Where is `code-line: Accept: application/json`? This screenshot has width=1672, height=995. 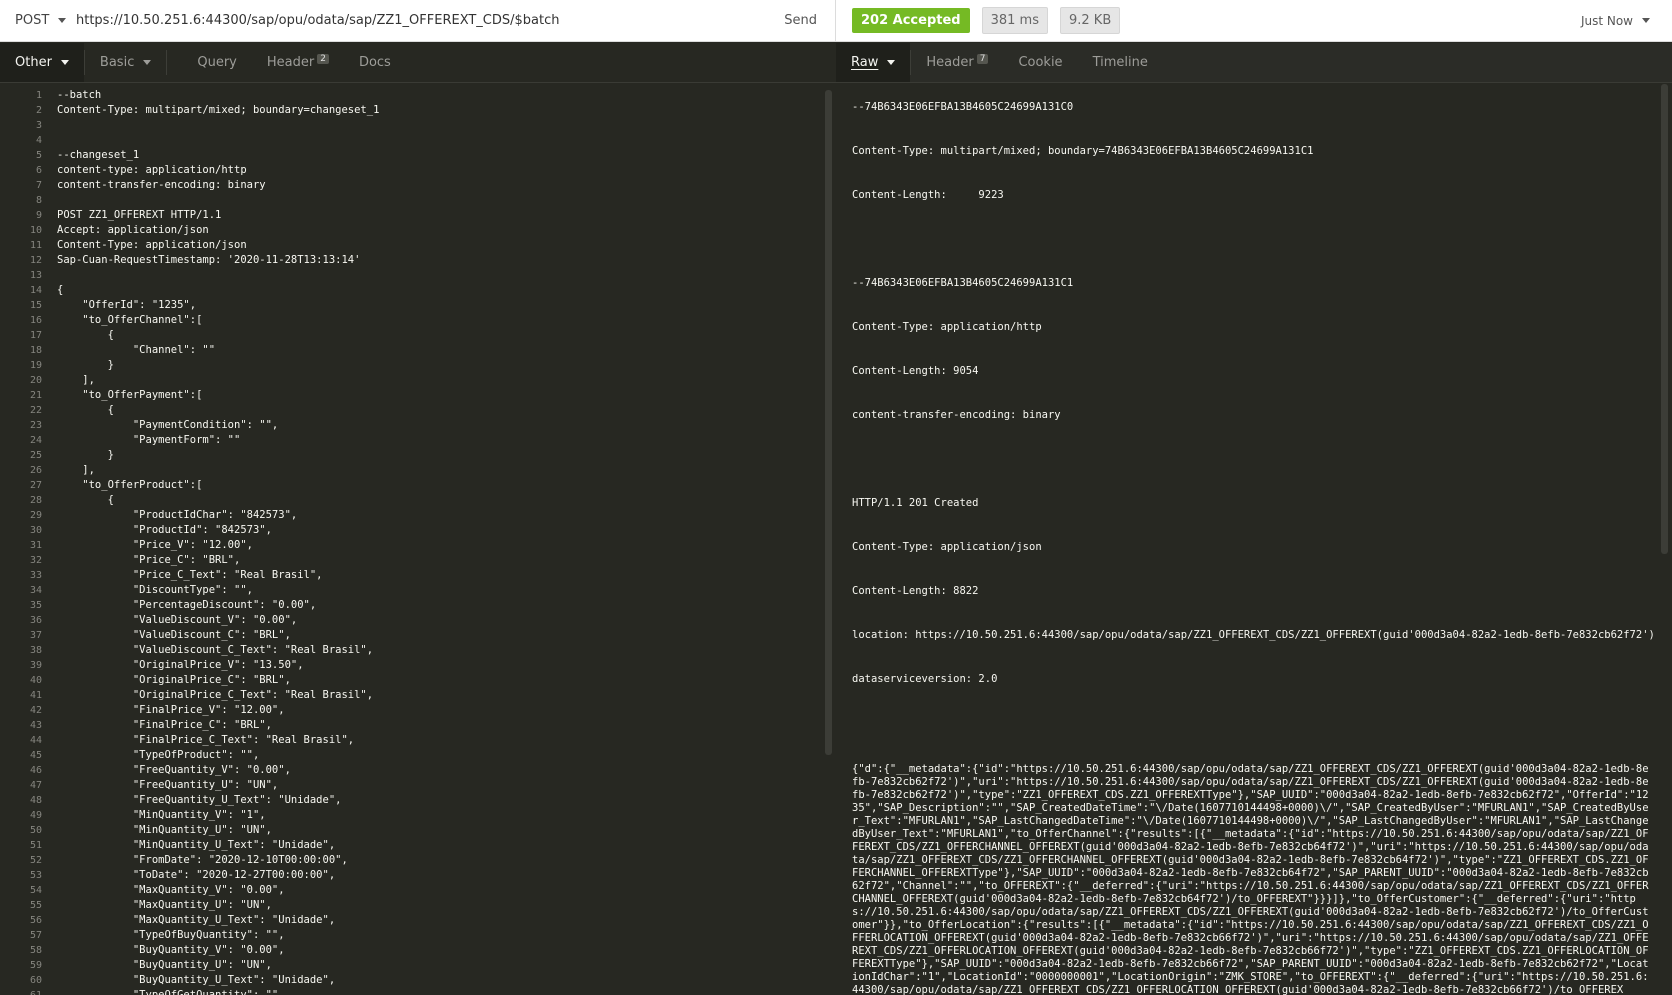 code-line: Accept: application/json is located at coordinates (436, 230).